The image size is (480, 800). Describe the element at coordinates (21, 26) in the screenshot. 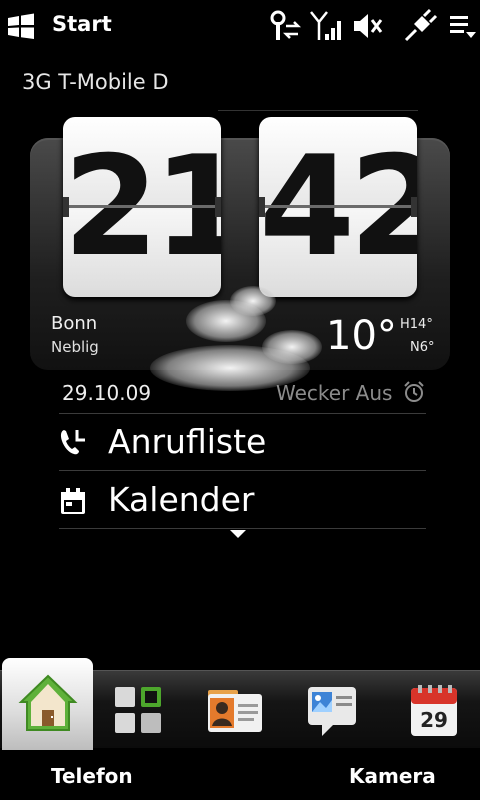

I see `windows-flag-icon` at that location.